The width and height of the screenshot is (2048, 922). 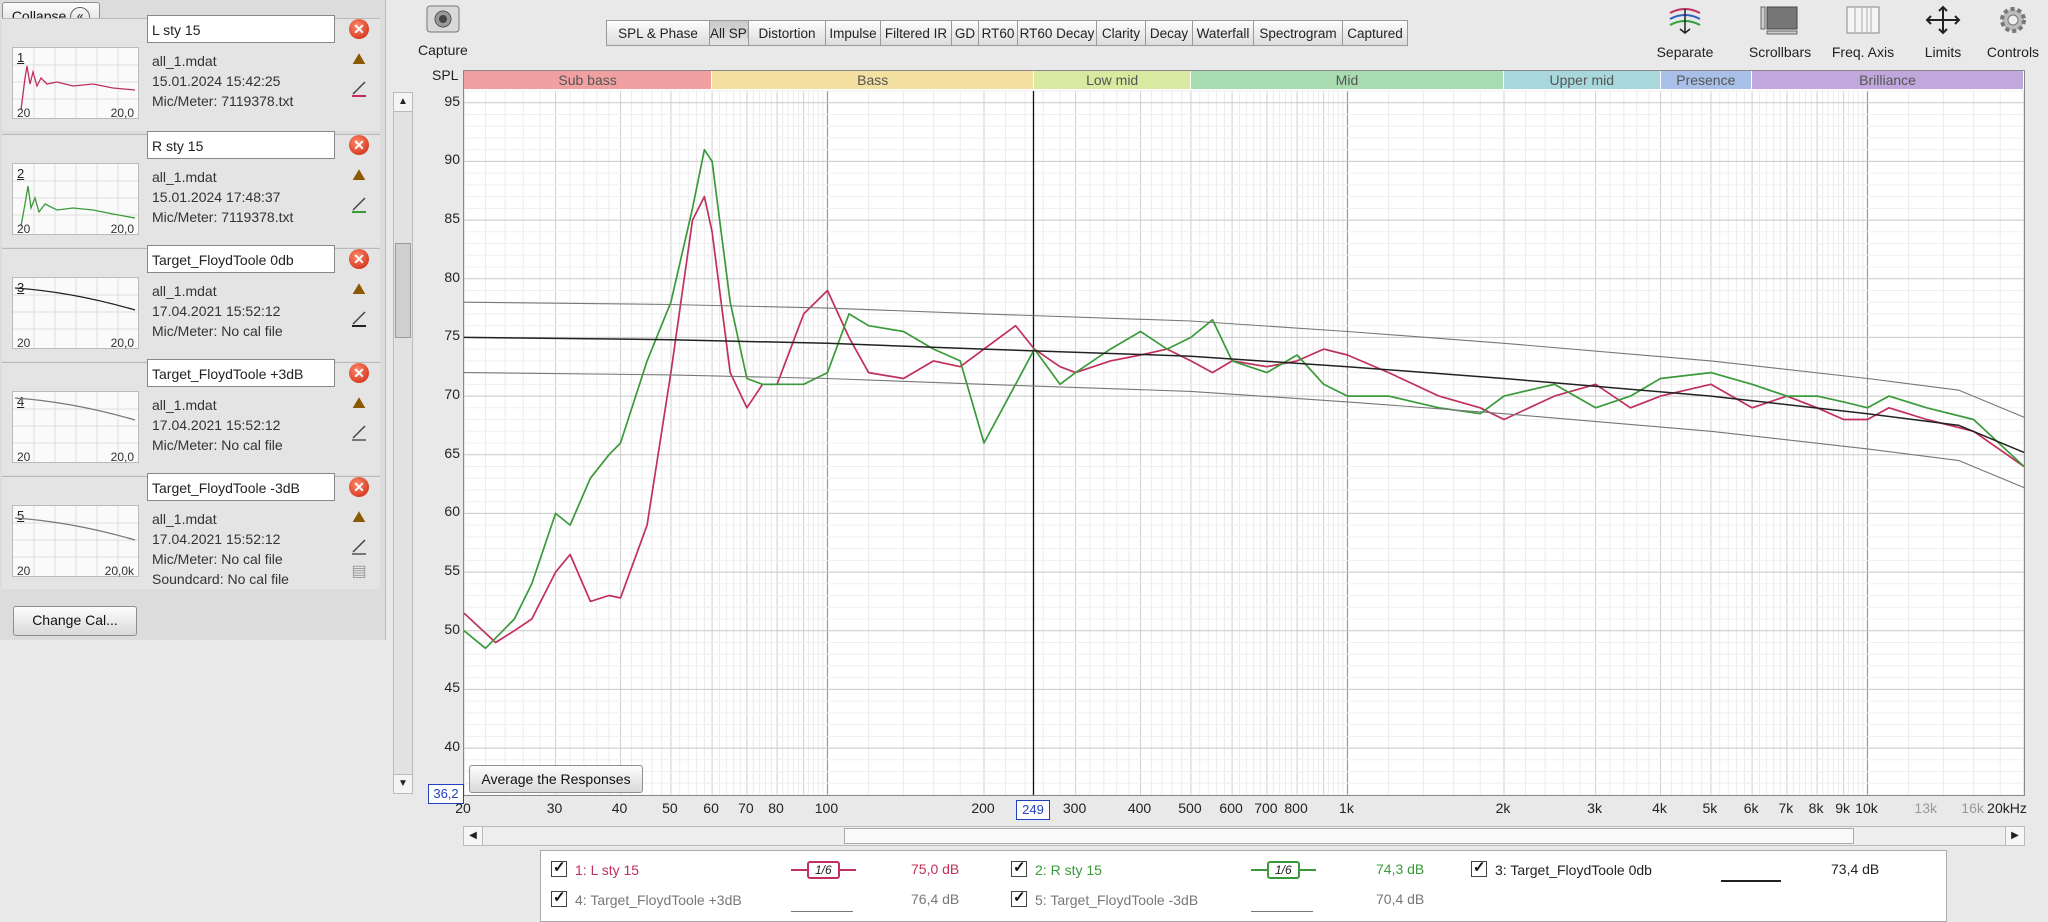 I want to click on freq-axis-icon, so click(x=1863, y=20).